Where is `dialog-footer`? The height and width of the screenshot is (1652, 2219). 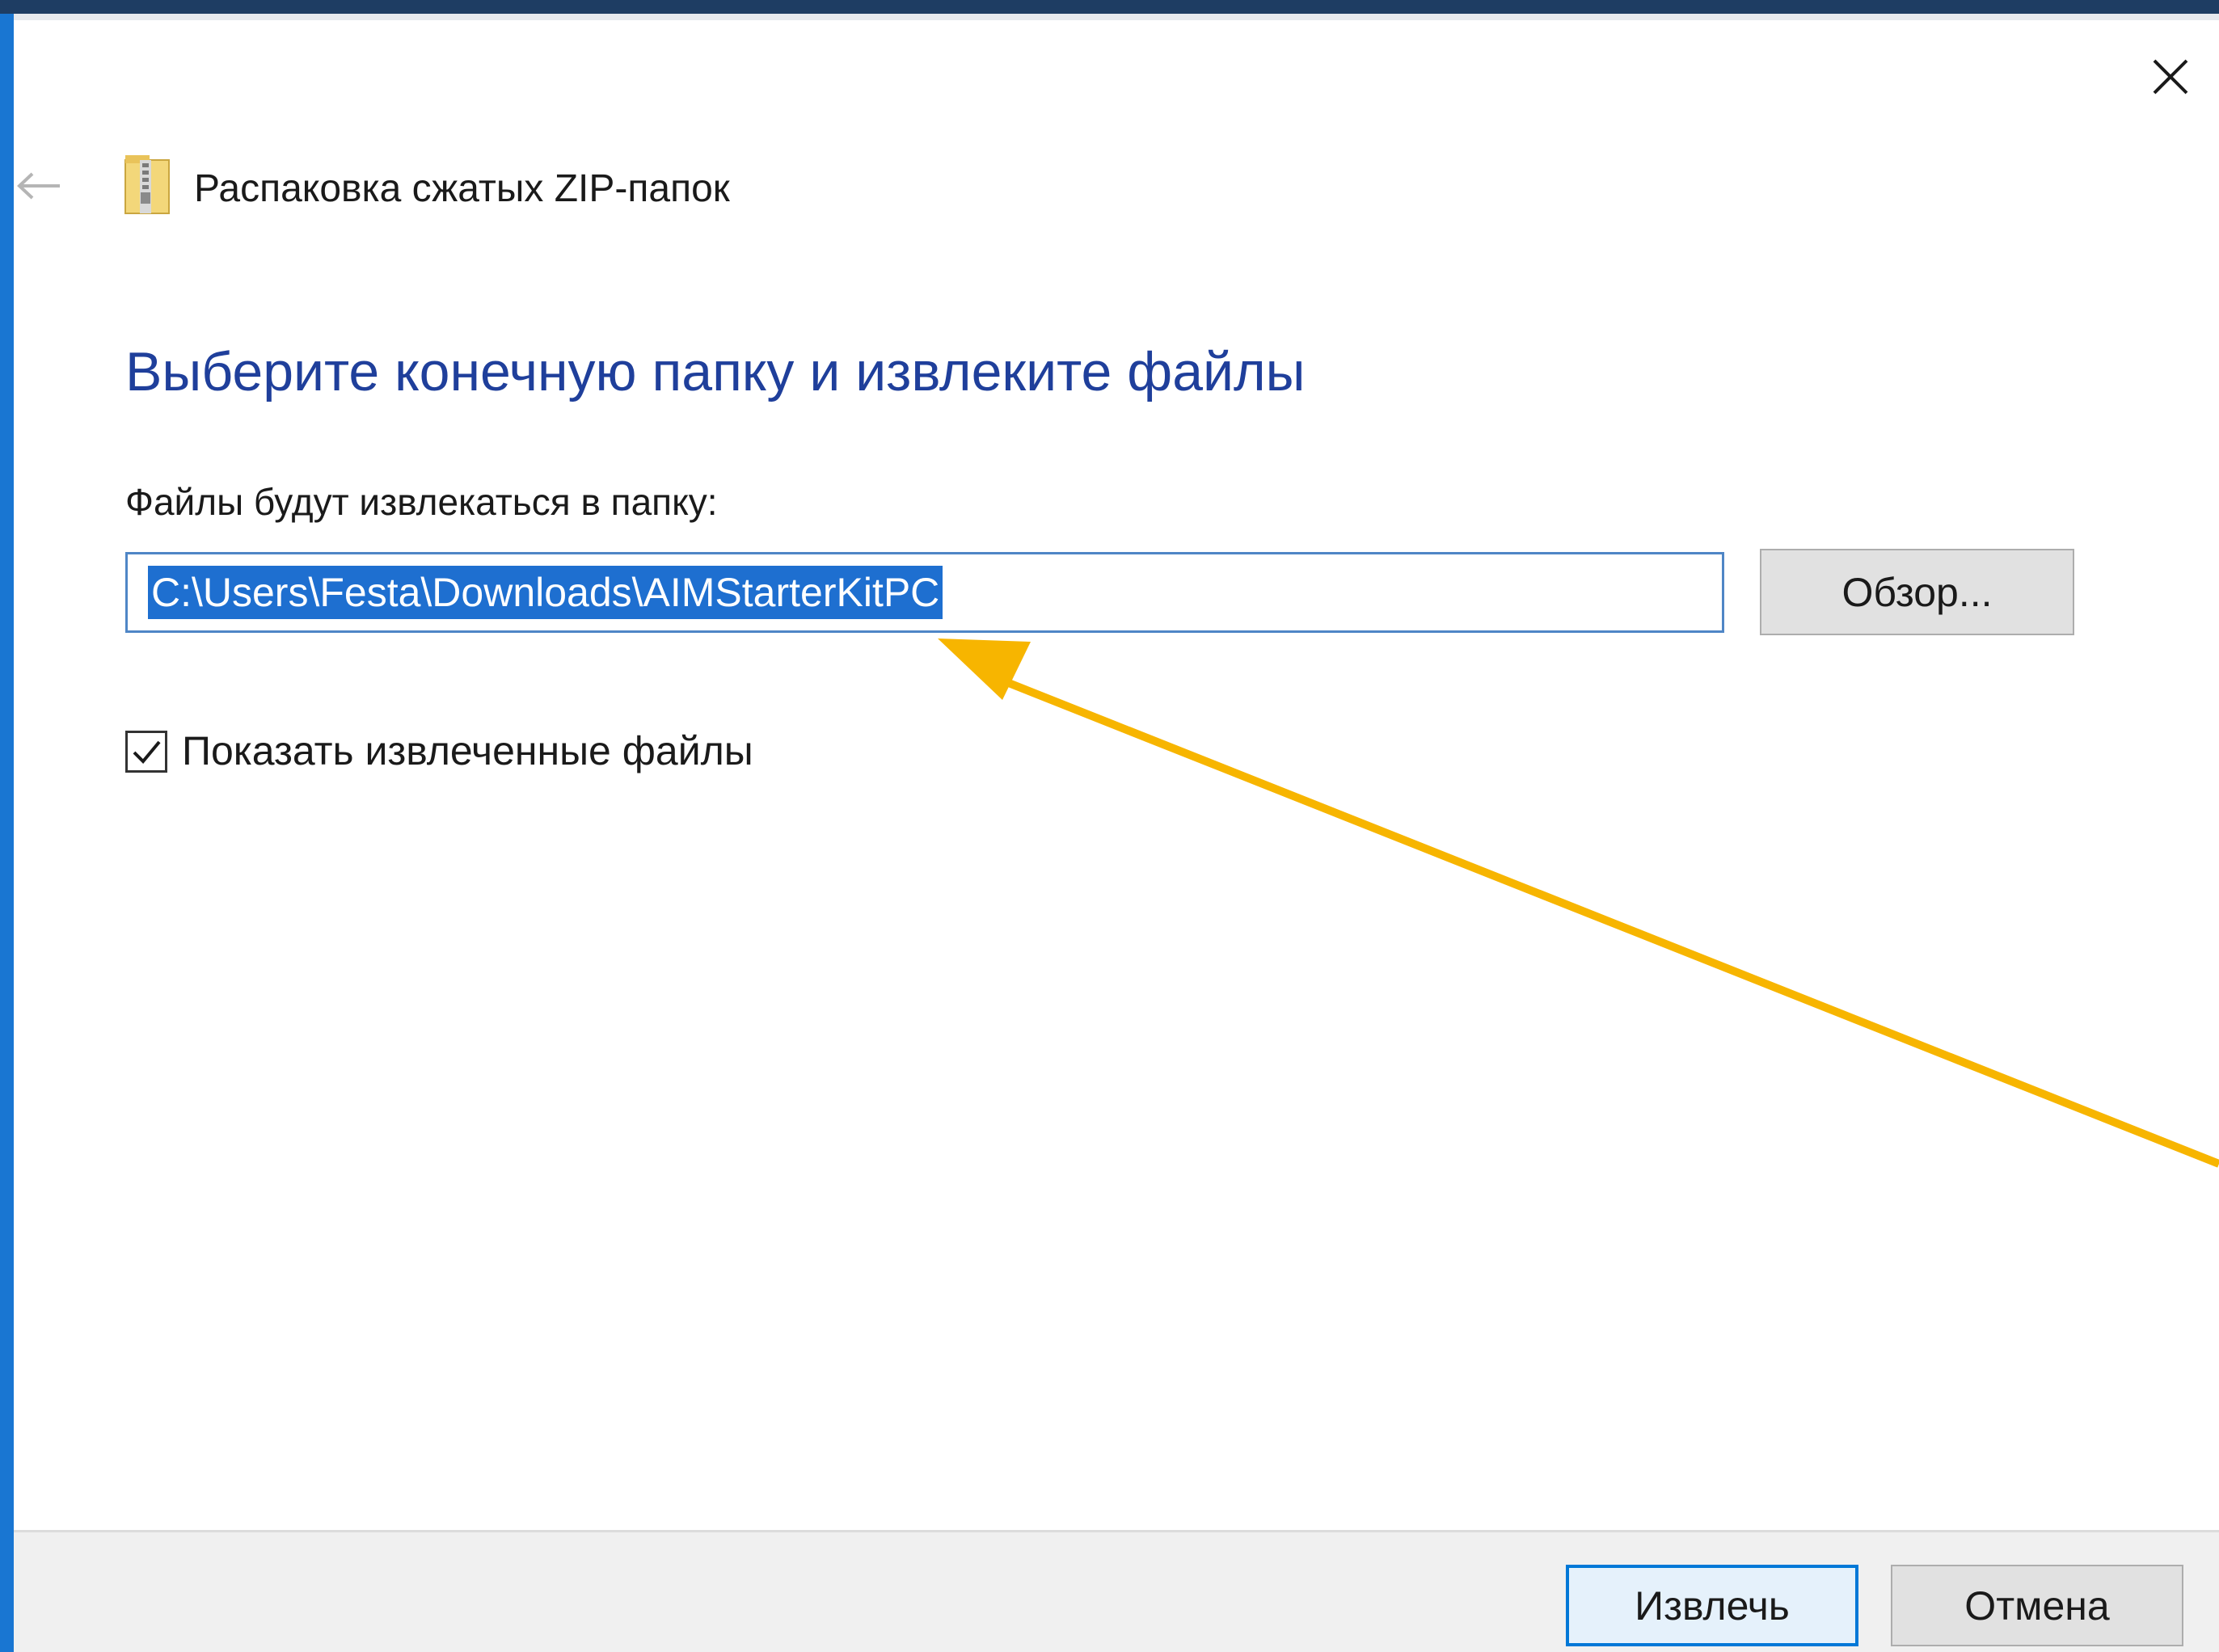 dialog-footer is located at coordinates (1116, 1591).